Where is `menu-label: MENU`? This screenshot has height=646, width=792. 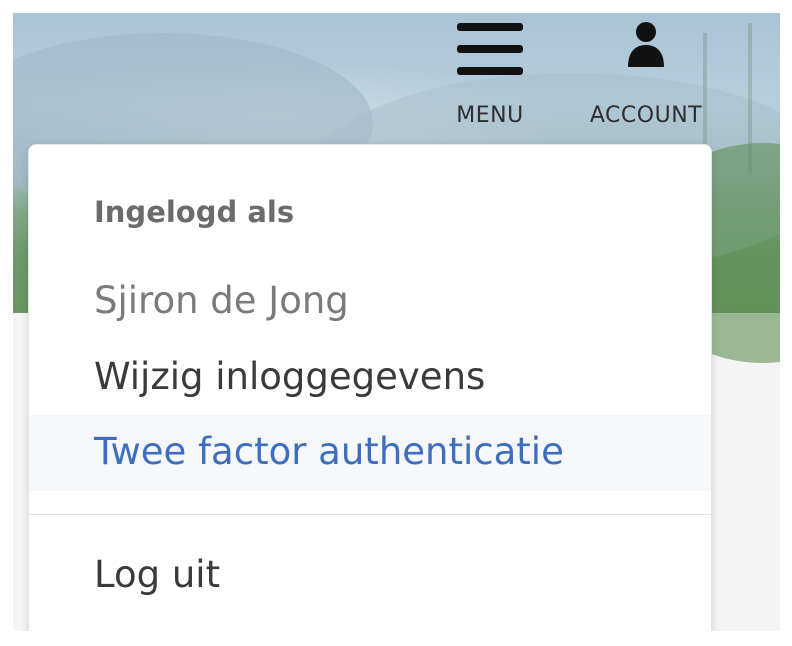
menu-label: MENU is located at coordinates (490, 115).